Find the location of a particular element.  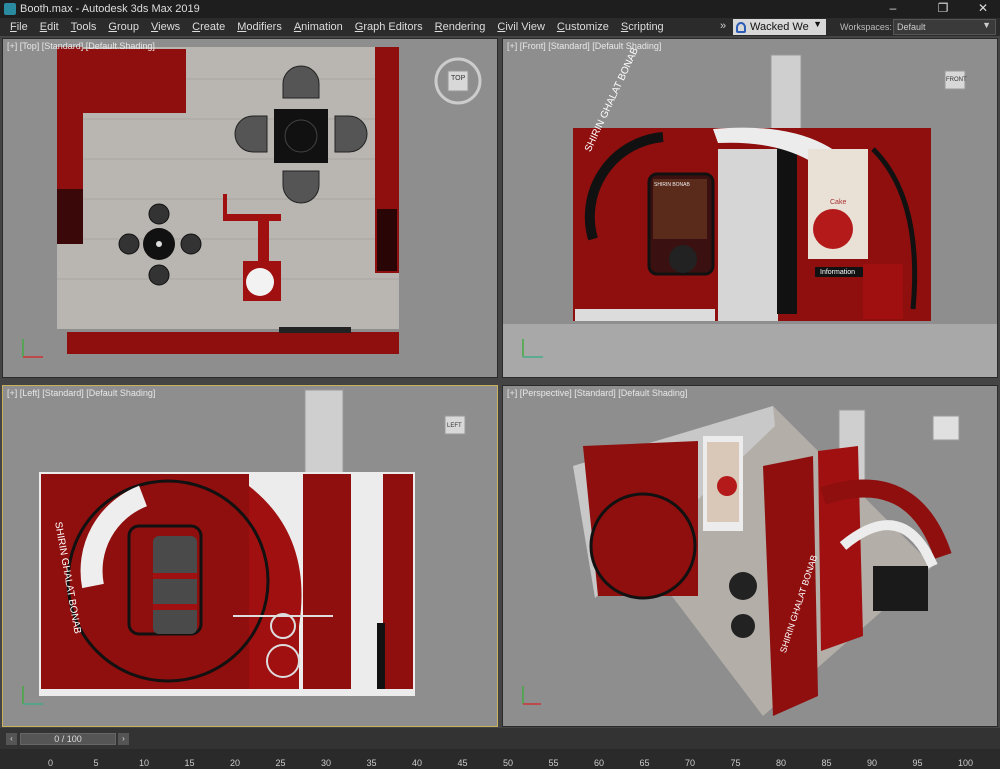

track-tick-label: 40 is located at coordinates (417, 763).